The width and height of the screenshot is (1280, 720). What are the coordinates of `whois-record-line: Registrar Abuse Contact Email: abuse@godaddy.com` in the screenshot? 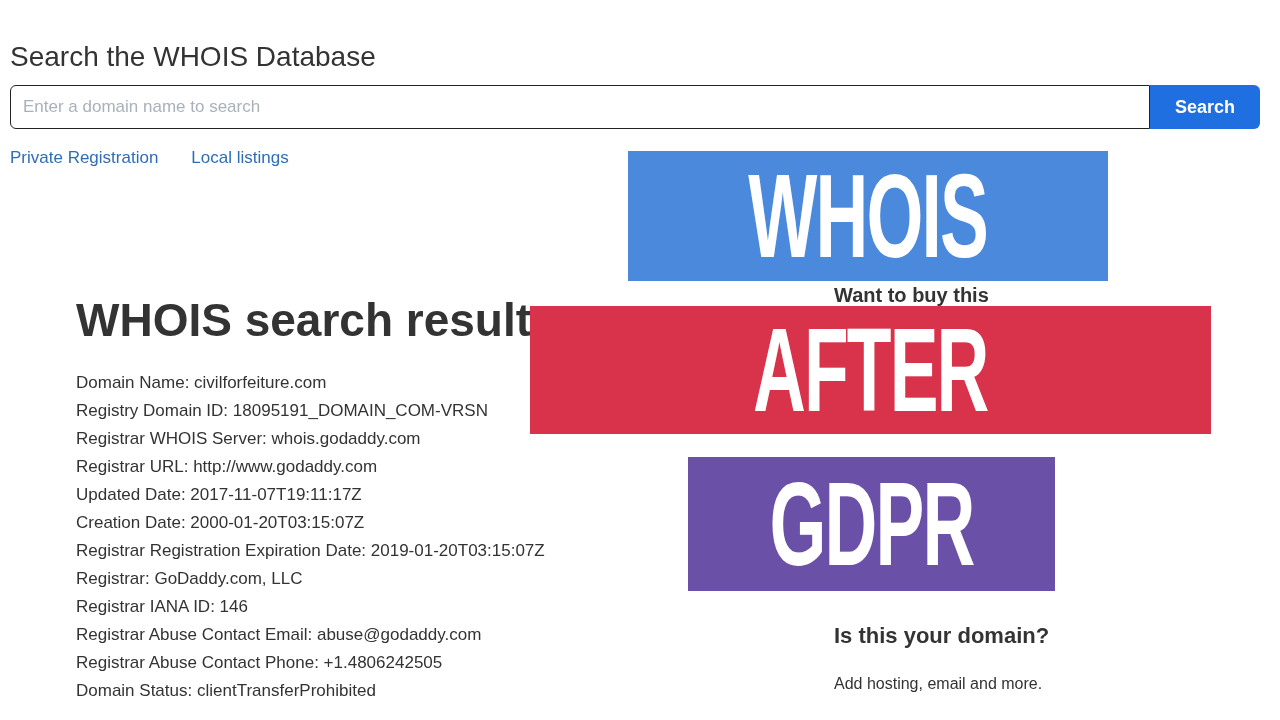 It's located at (279, 634).